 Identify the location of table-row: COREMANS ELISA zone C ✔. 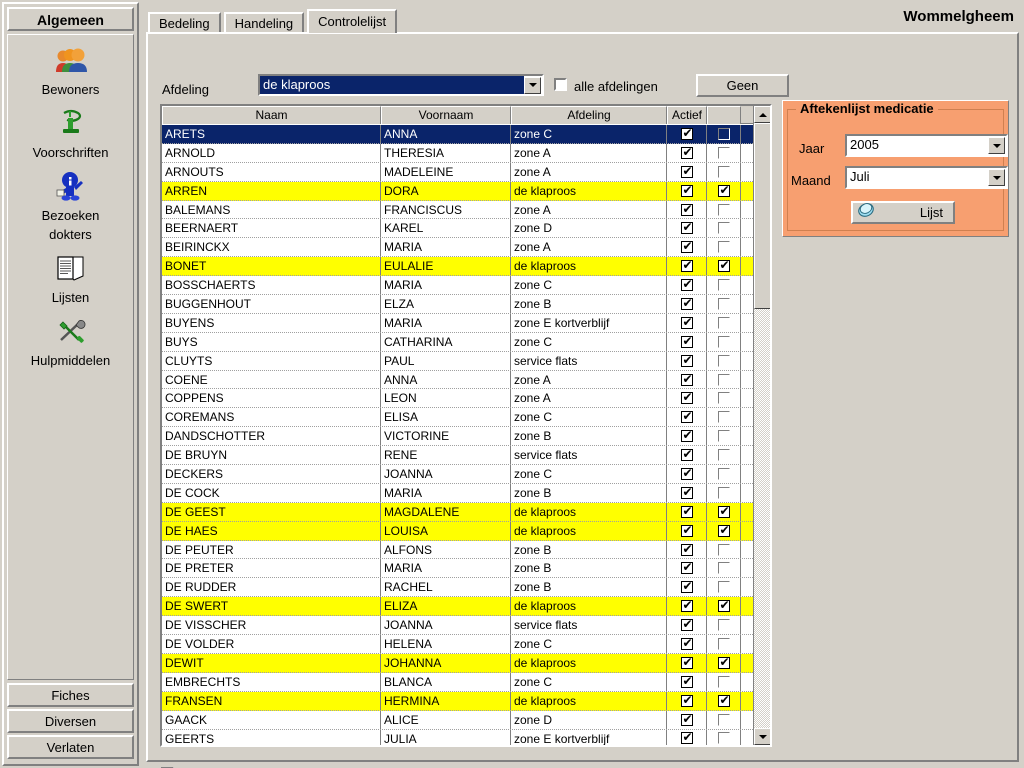
(457, 418).